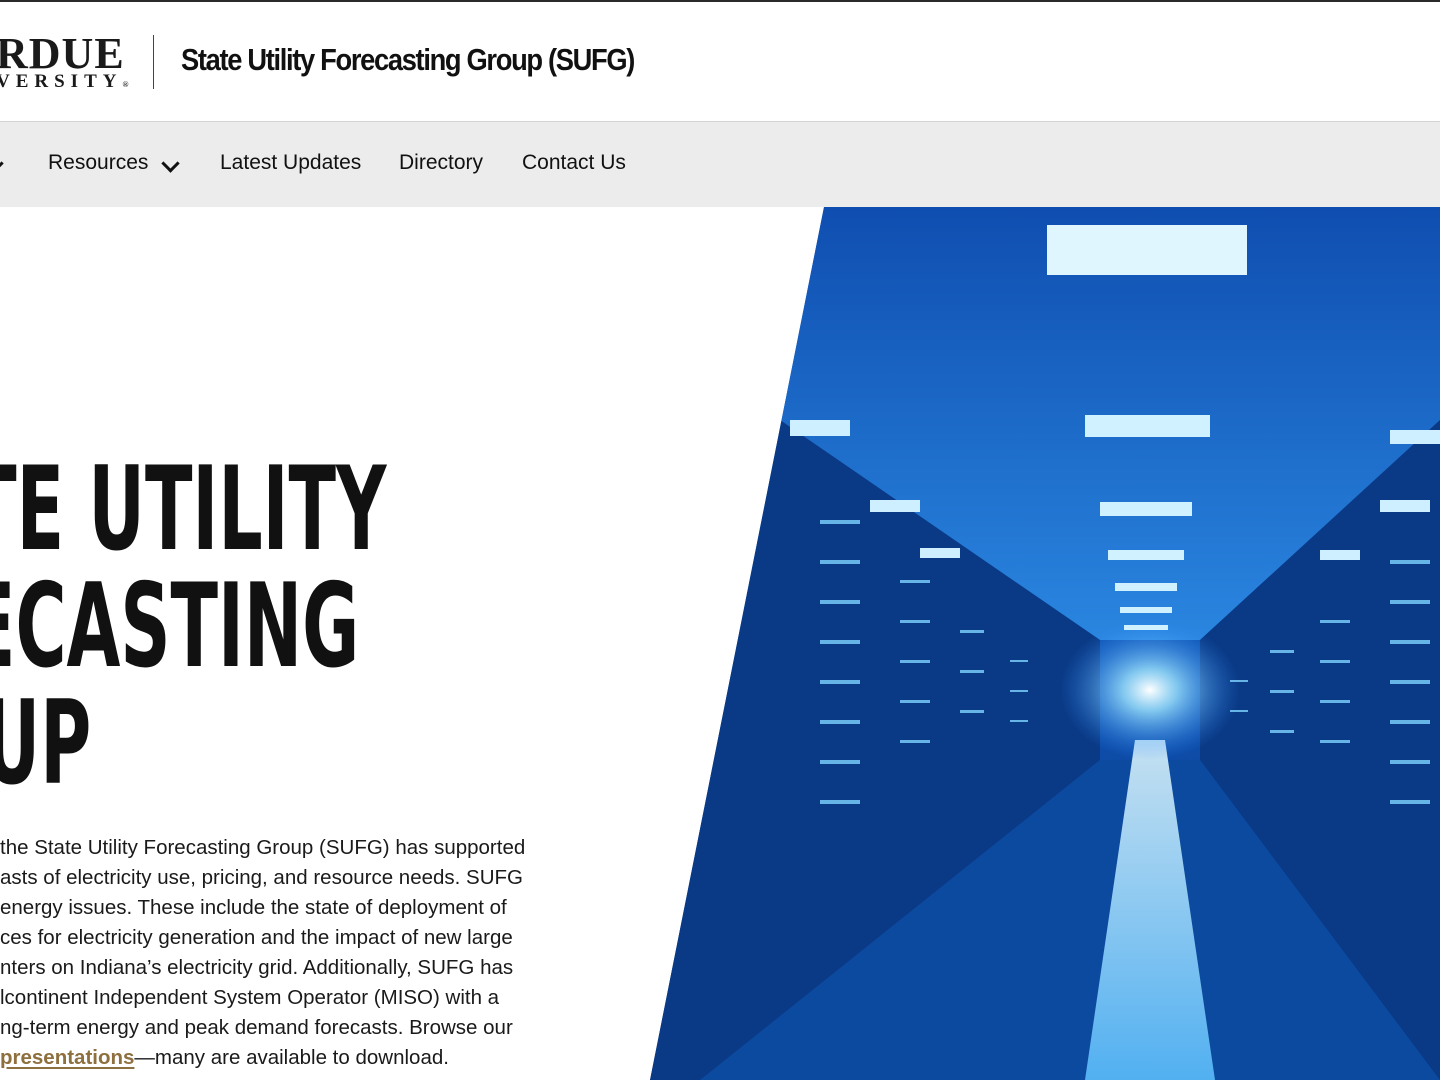 The width and height of the screenshot is (1440, 1080). Describe the element at coordinates (441, 163) in the screenshot. I see `nav-item-directory: Directory` at that location.